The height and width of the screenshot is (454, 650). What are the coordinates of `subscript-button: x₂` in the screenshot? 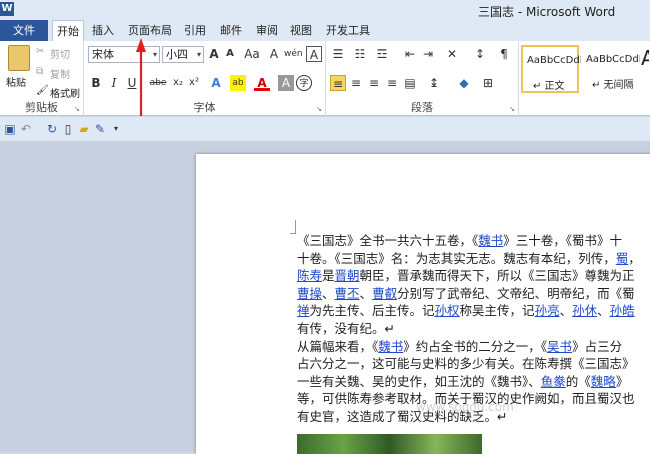 It's located at (178, 83).